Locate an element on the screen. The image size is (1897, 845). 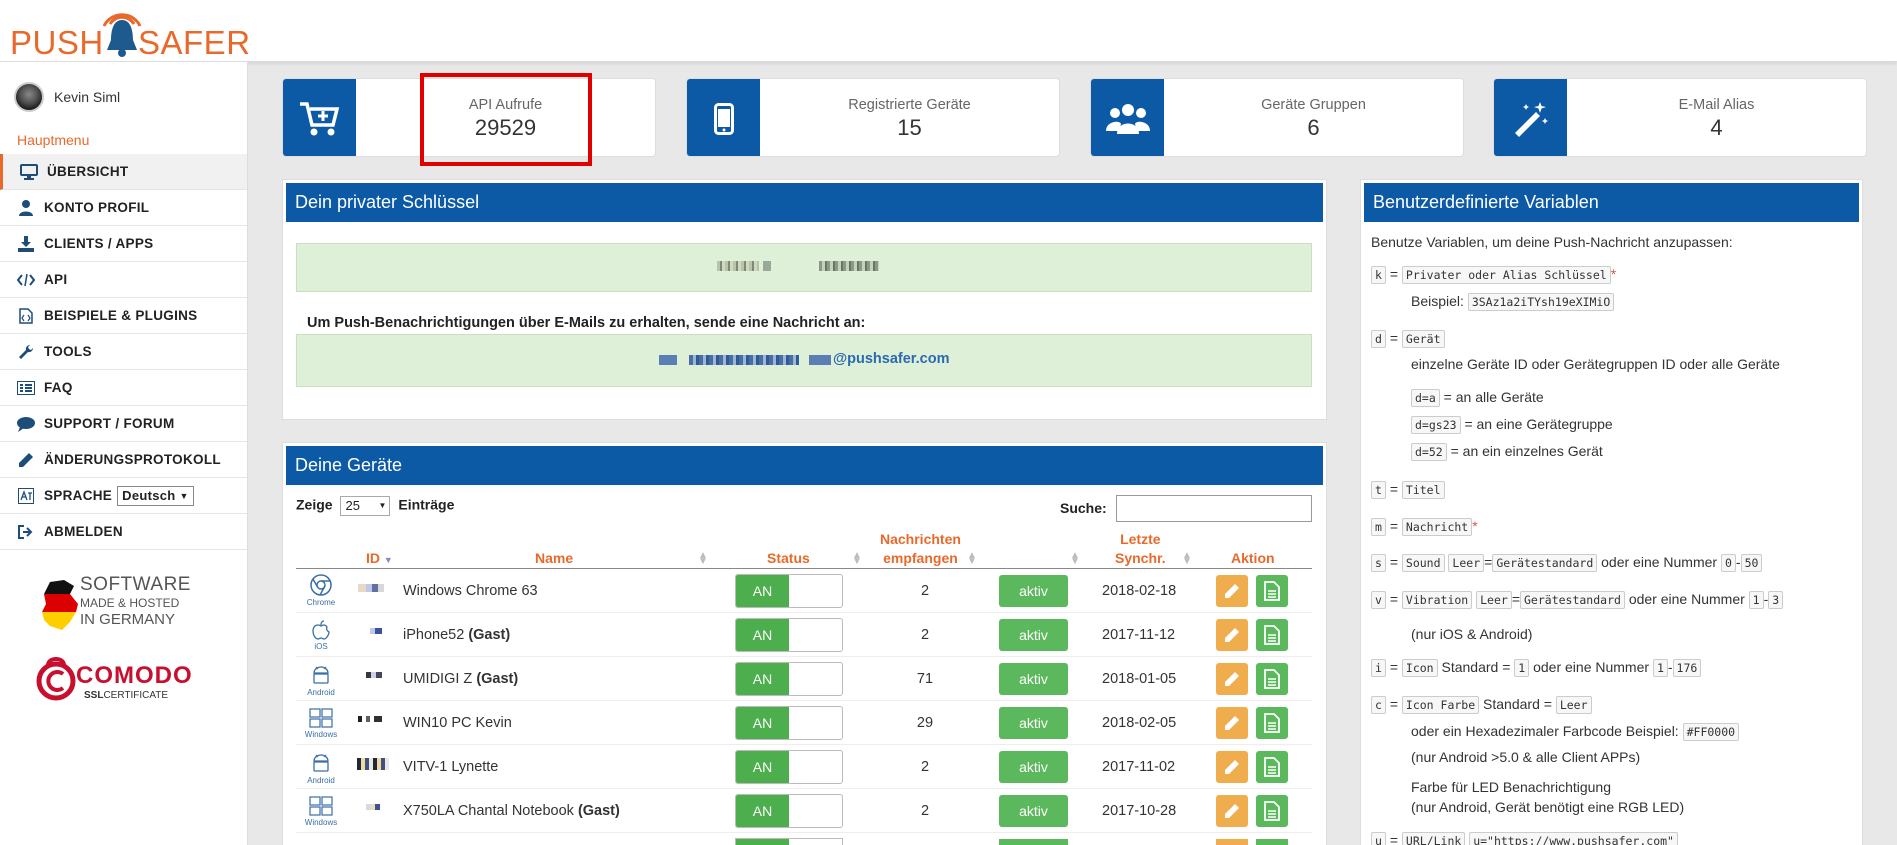
device-name: iPhone52 (Gast) is located at coordinates (456, 635).